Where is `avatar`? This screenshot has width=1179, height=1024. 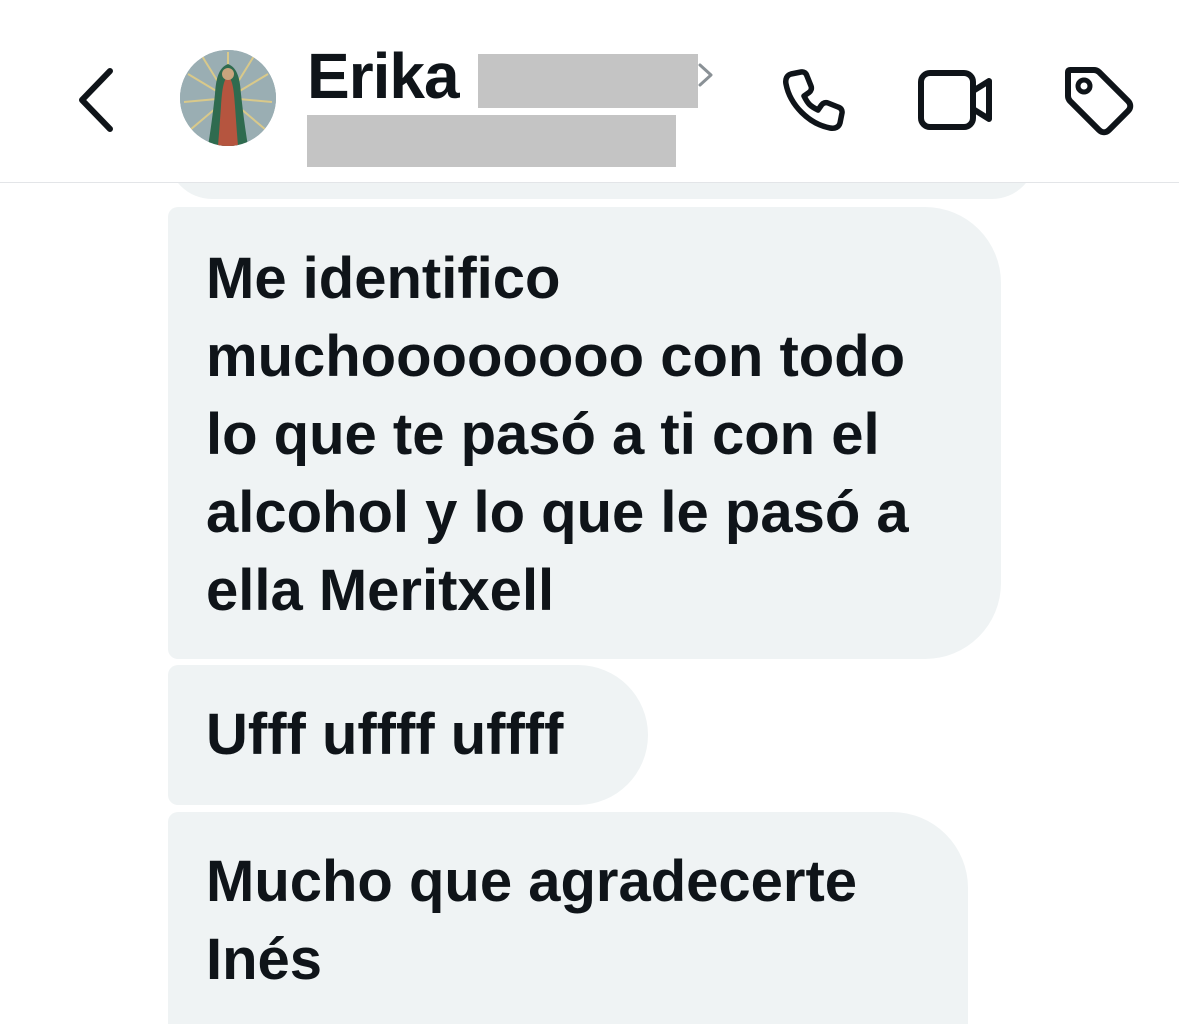
avatar is located at coordinates (228, 98).